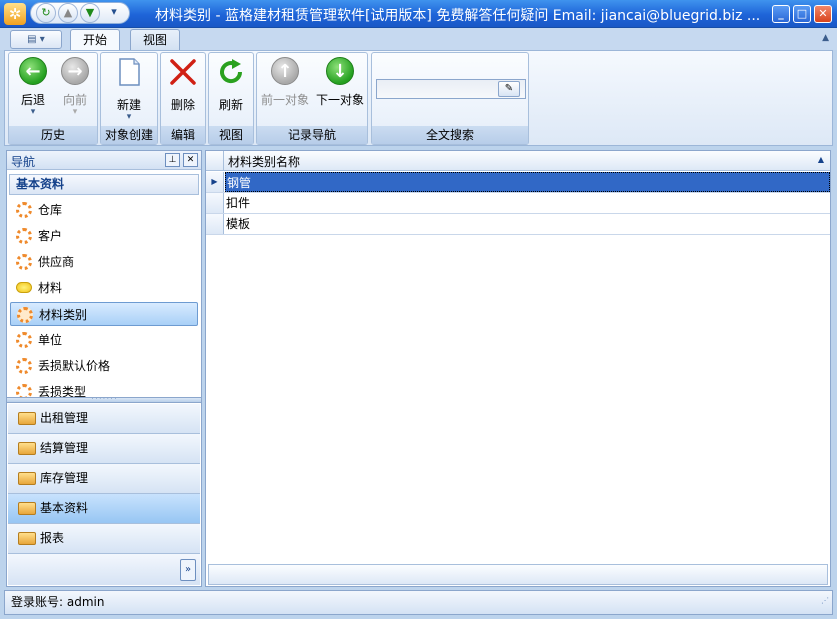 The image size is (837, 619). I want to click on table-row: 模板, so click(518, 224).